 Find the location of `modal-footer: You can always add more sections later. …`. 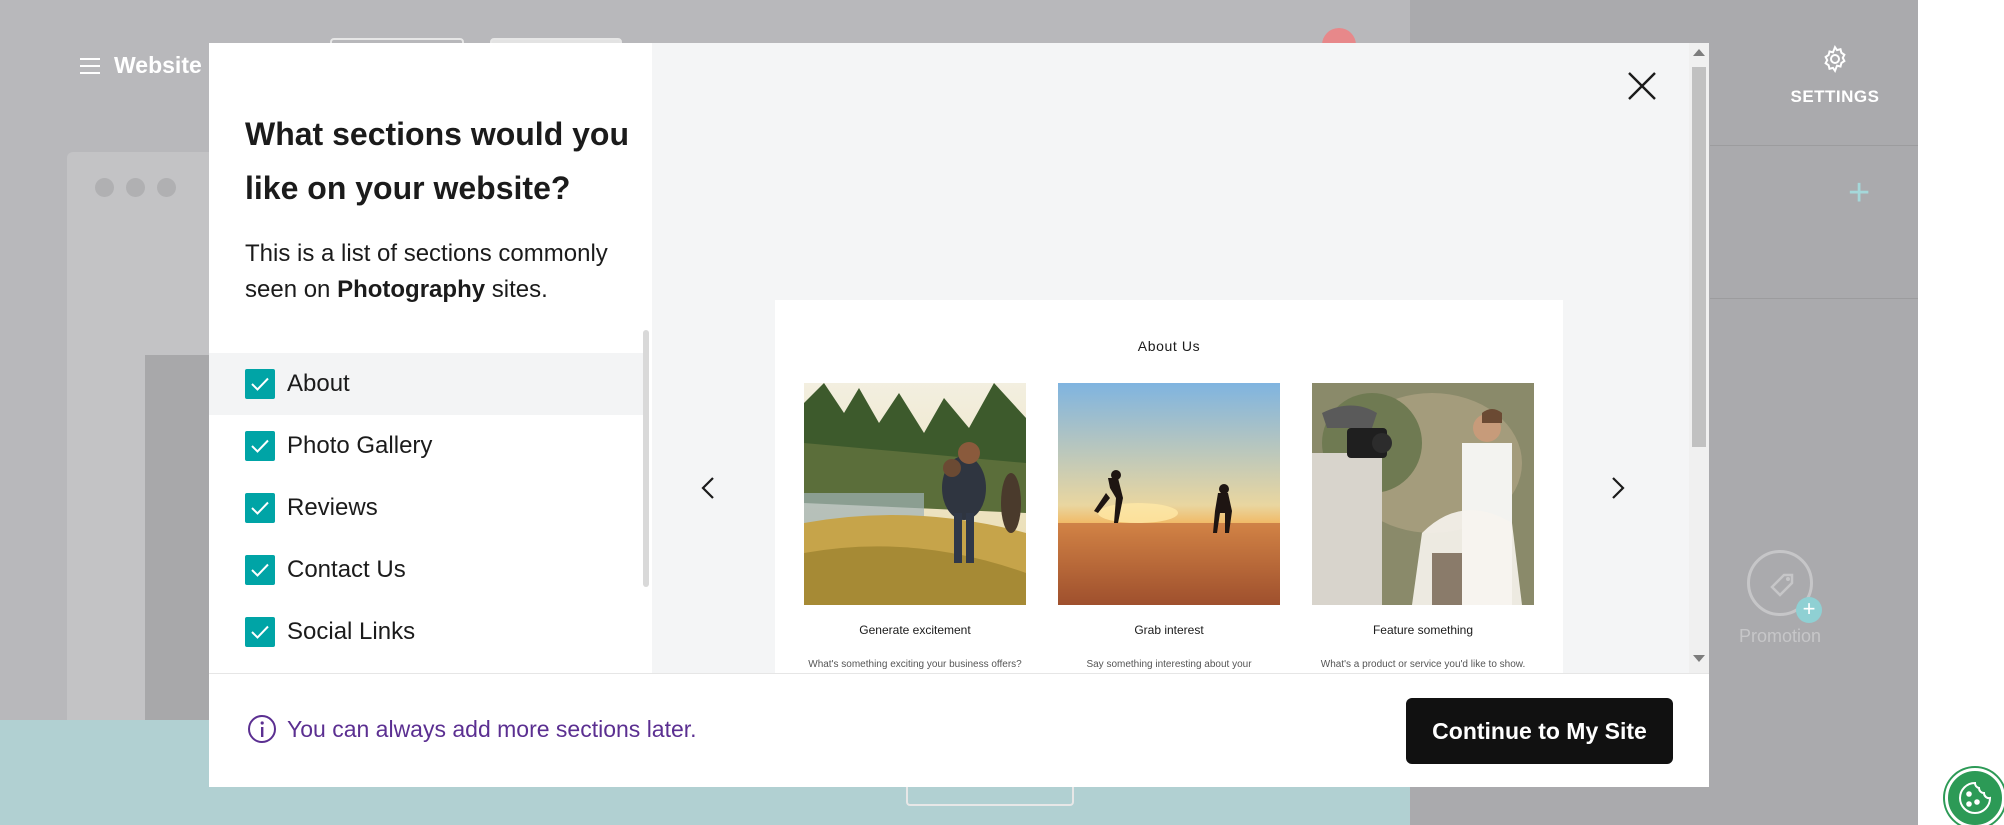

modal-footer: You can always add more sections later. … is located at coordinates (959, 730).